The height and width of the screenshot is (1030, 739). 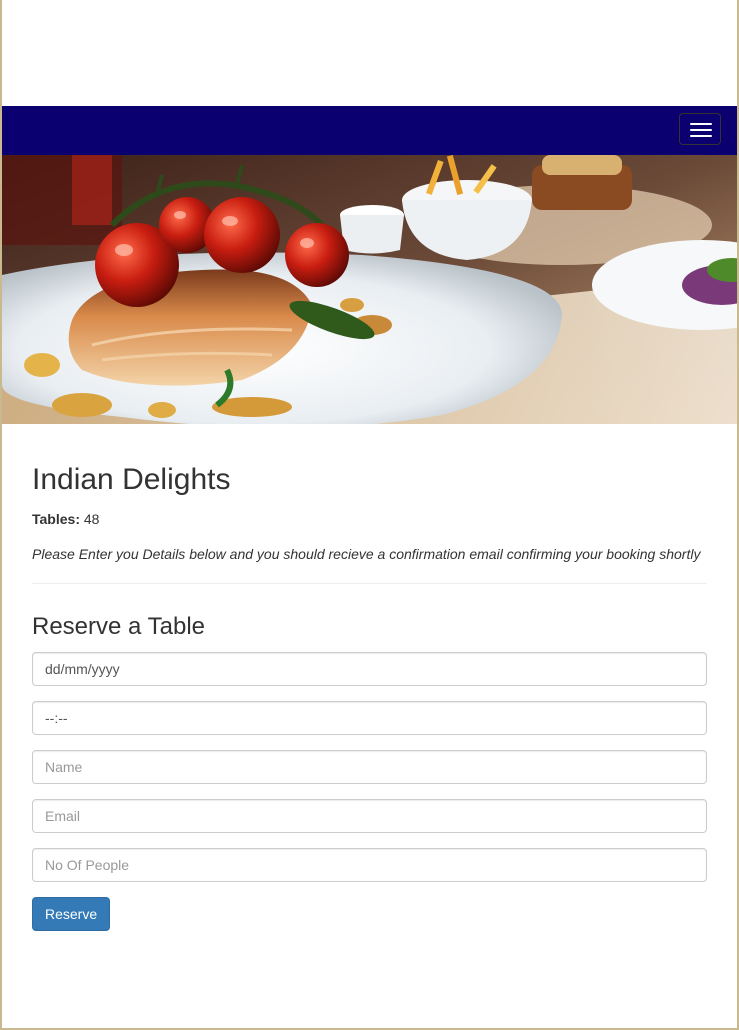 I want to click on date-input, so click(x=369, y=669).